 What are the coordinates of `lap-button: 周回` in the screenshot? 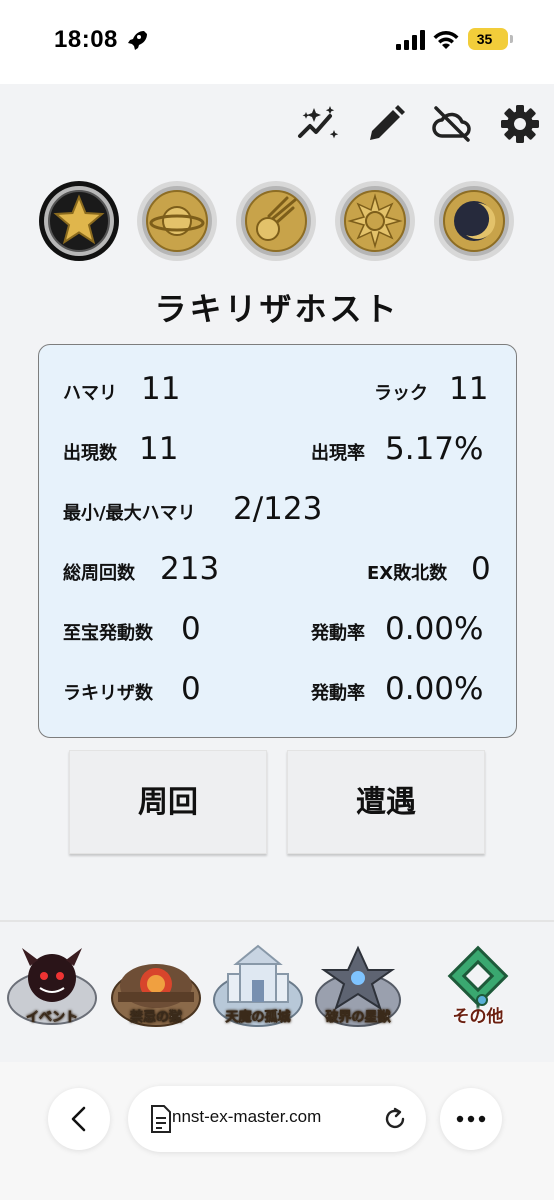 It's located at (168, 802).